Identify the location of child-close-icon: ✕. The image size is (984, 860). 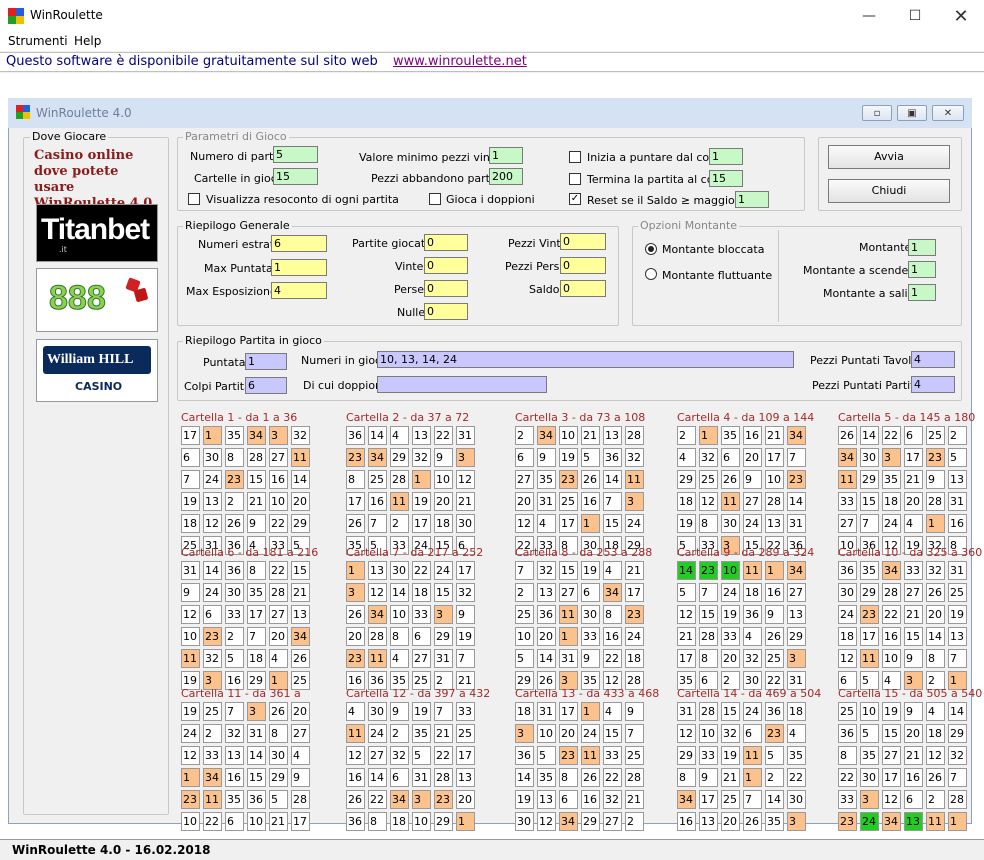
(948, 113).